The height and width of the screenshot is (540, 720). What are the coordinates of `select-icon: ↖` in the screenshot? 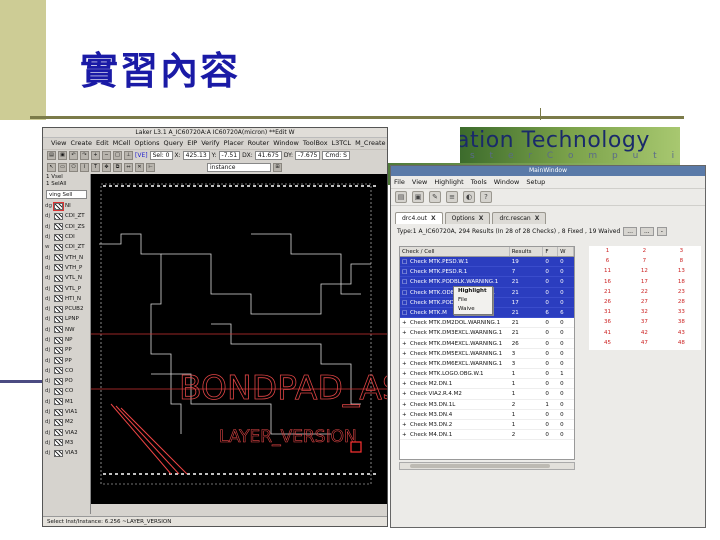 It's located at (51, 167).